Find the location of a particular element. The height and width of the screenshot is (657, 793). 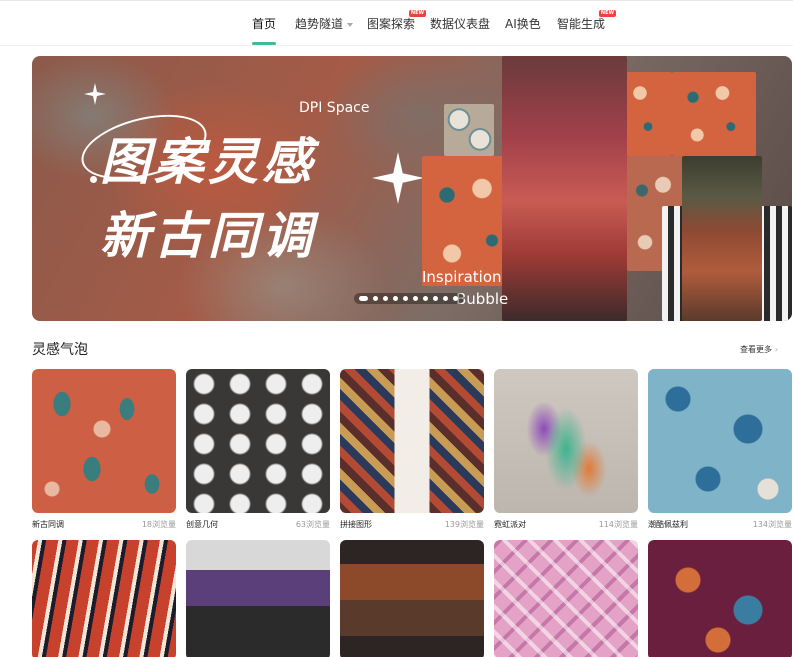

nav-item-smart-generate: 智能生成 NEW is located at coordinates (587, 21).